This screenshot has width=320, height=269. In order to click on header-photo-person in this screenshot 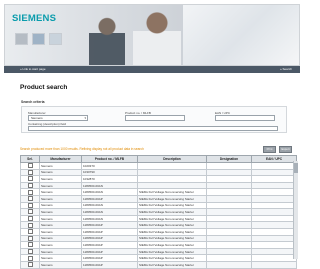, I will do `click(157, 37)`.